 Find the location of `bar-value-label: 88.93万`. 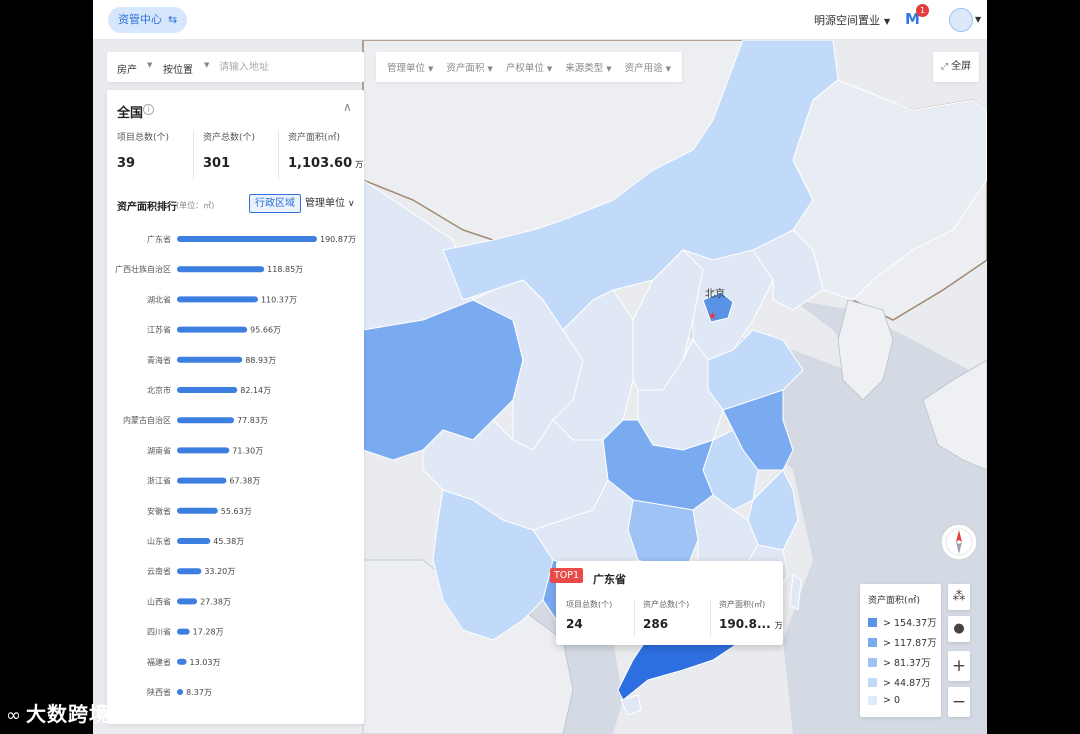

bar-value-label: 88.93万 is located at coordinates (260, 360).